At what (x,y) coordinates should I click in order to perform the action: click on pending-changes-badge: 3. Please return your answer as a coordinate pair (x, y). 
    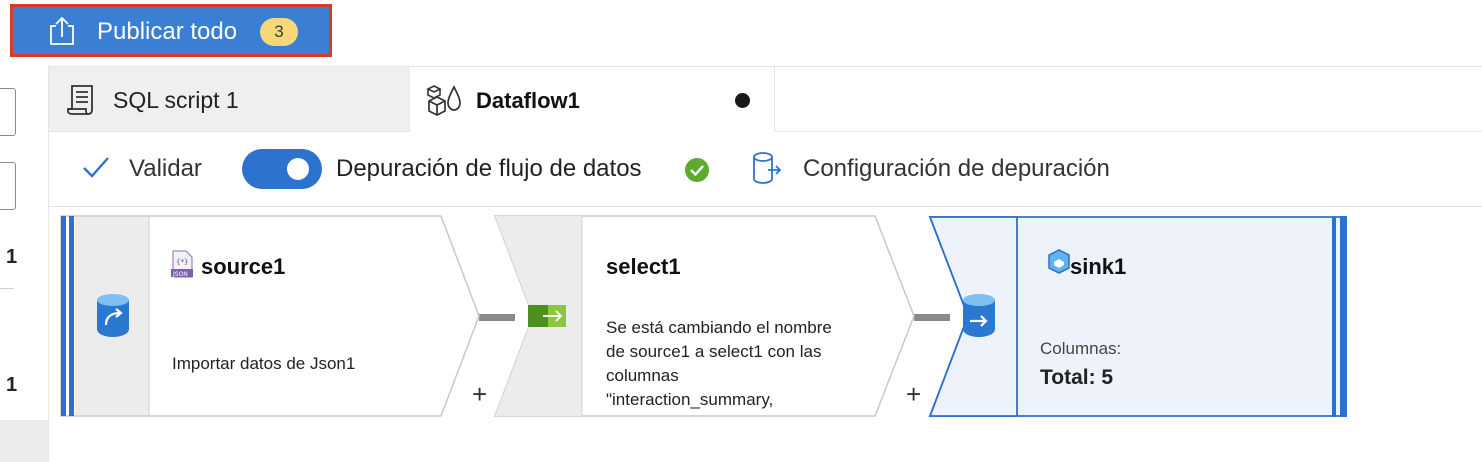
    Looking at the image, I should click on (279, 32).